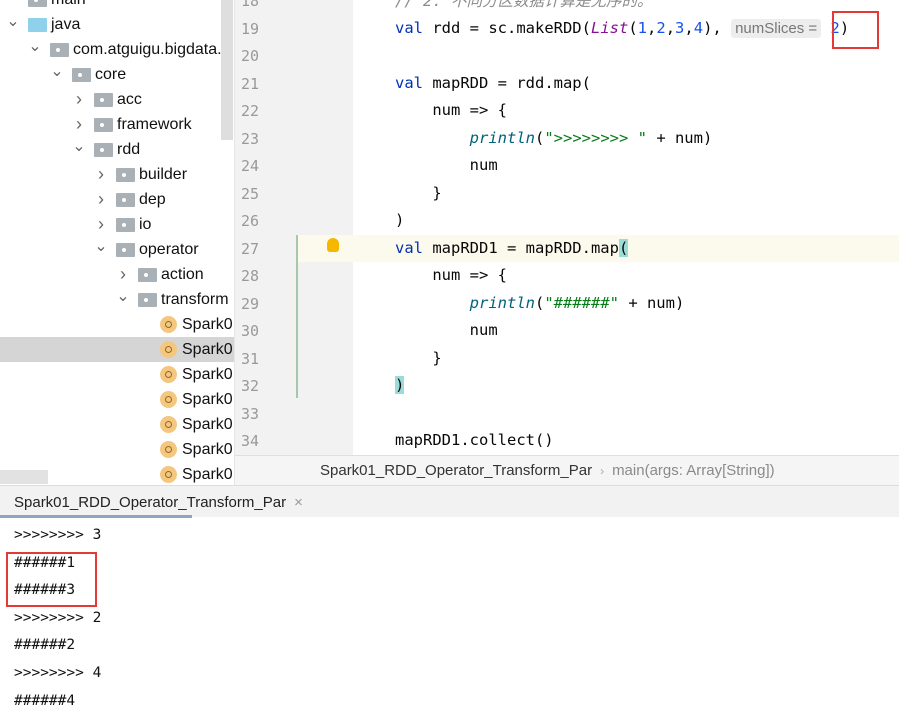  I want to click on breadcrumb-file: Spark01_RDD_Operator_Transform_Par, so click(456, 470).